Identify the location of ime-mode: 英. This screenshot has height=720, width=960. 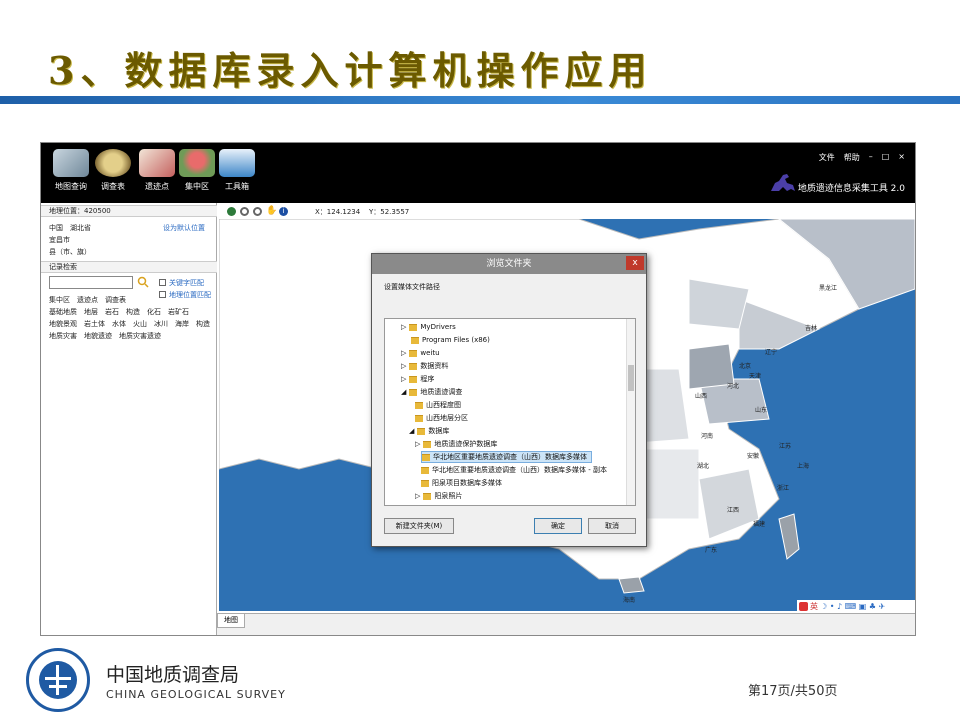
(814, 606).